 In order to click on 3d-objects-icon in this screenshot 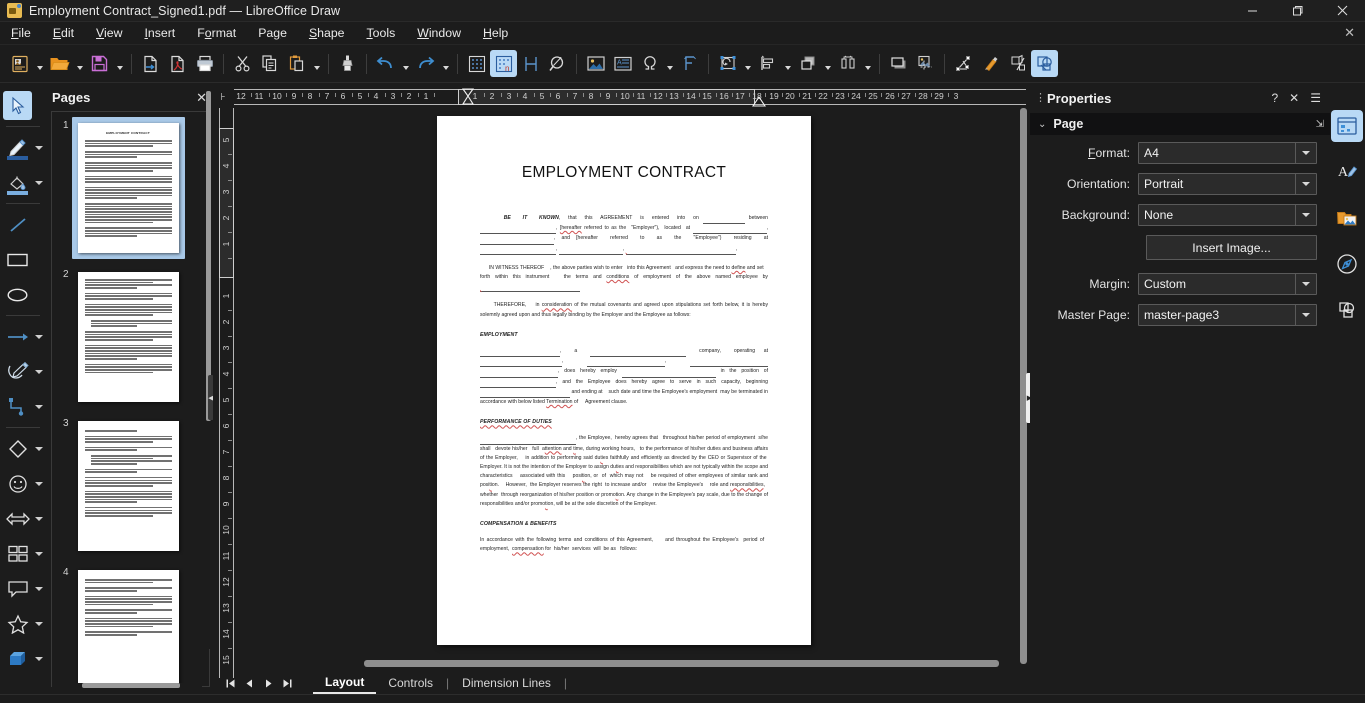, I will do `click(17, 658)`.